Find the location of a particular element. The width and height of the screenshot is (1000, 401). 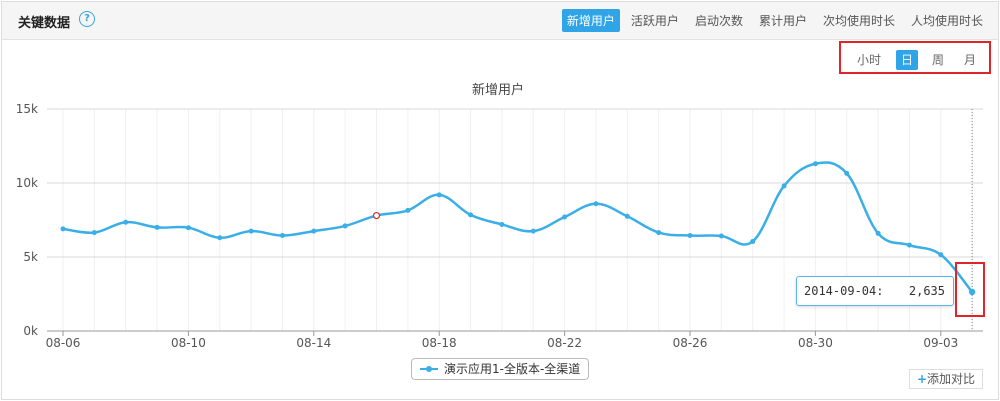

data-tooltip: 2014-09-04: 2,635 is located at coordinates (875, 291).